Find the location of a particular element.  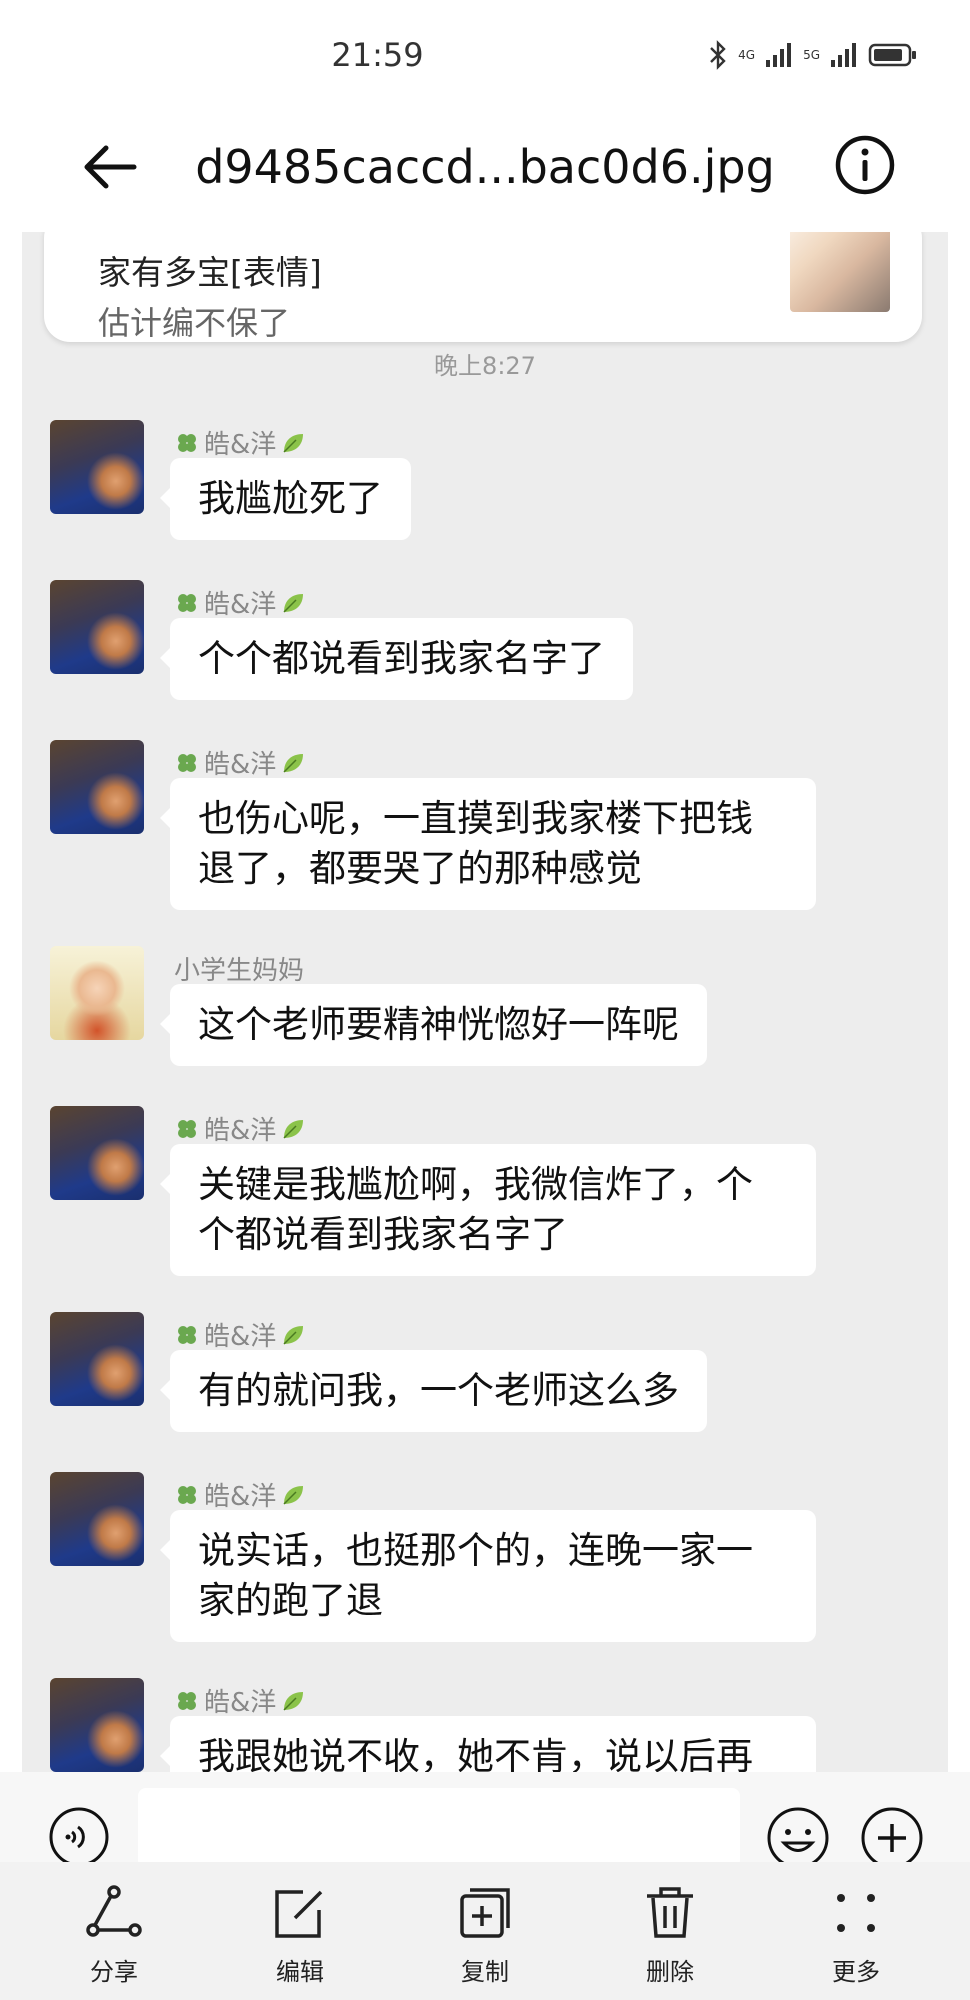

quoted-card-thumbnail is located at coordinates (840, 272).